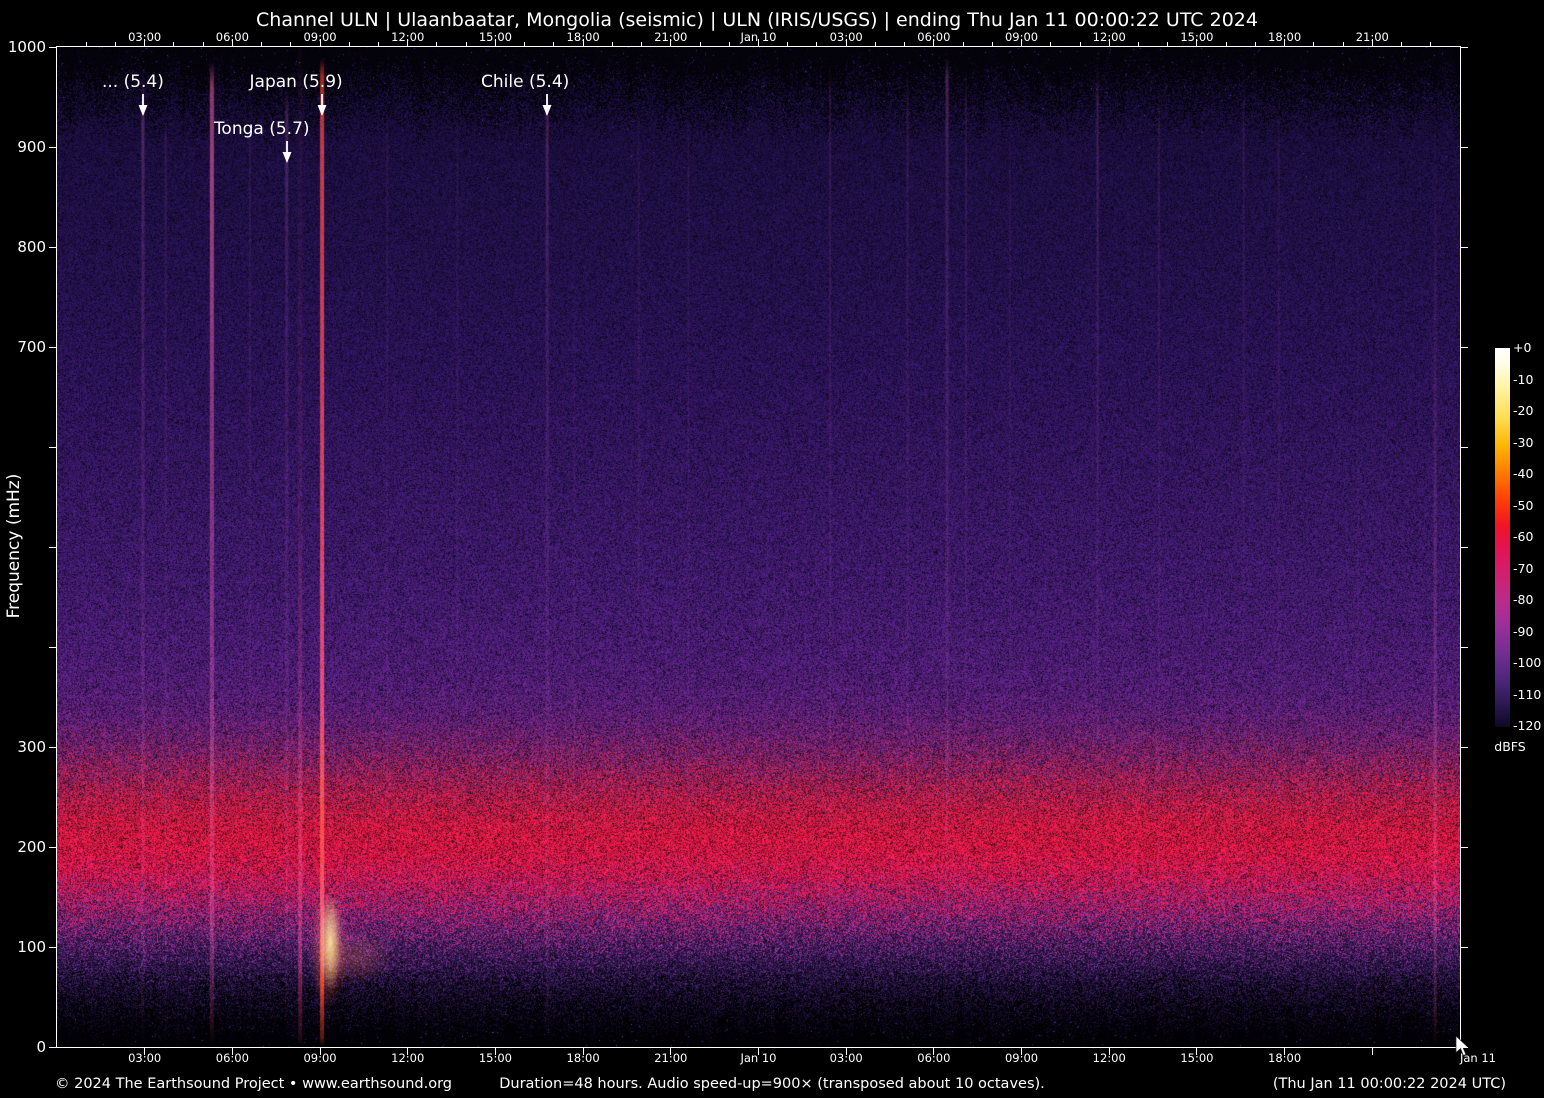 This screenshot has height=1098, width=1544. I want to click on colorbar-tick-label: -110, so click(1527, 694).